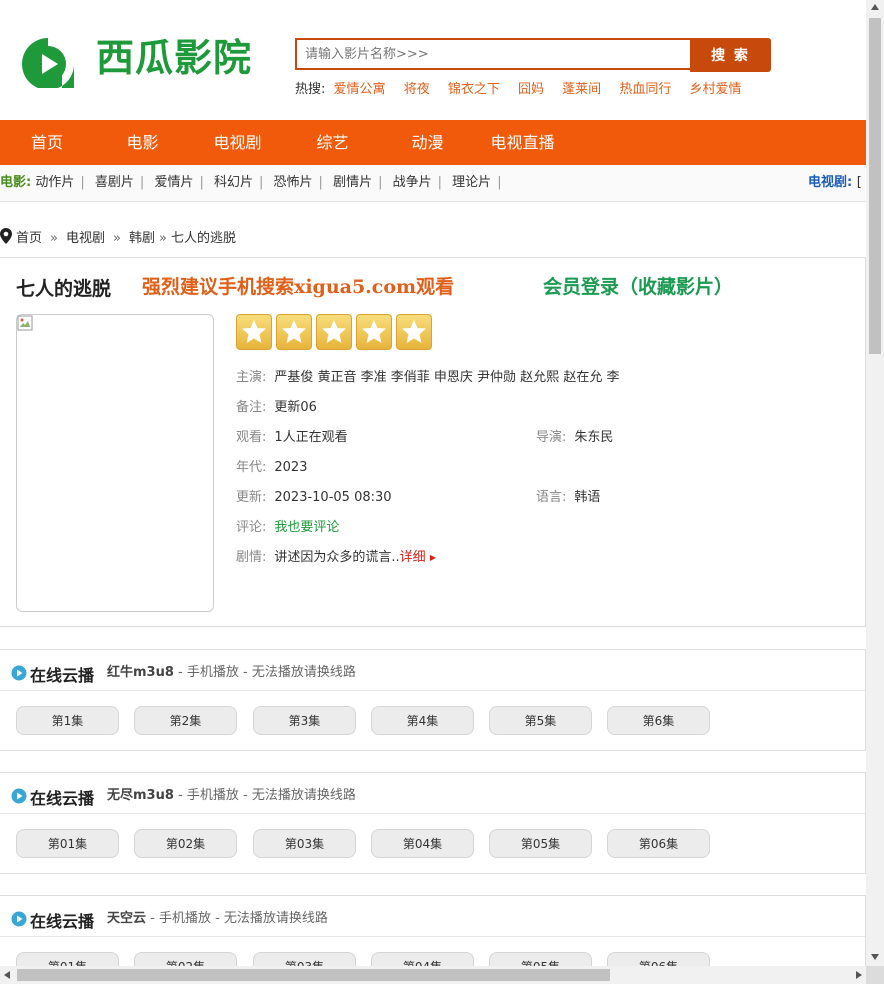 This screenshot has width=884, height=984. What do you see at coordinates (432, 670) in the screenshot?
I see `play-section-header: 在线云播 红牛m3u8 - 手机播放 - 无法播放请换线路` at bounding box center [432, 670].